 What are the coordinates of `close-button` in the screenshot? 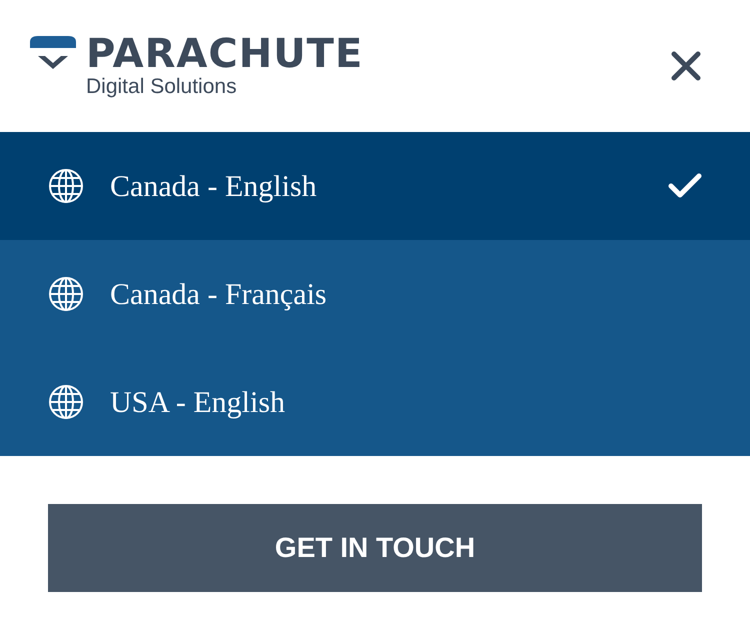 It's located at (686, 66).